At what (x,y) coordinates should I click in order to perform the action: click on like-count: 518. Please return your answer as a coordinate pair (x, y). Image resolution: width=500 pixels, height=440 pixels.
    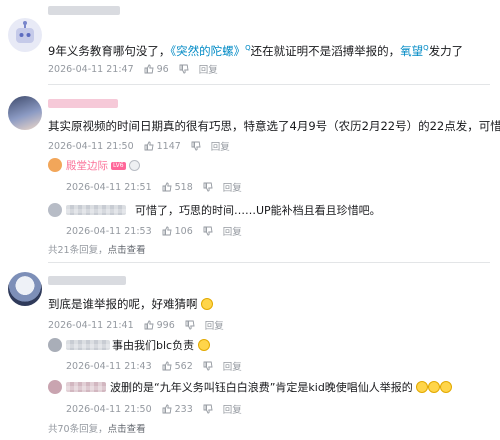
    Looking at the image, I should click on (183, 187).